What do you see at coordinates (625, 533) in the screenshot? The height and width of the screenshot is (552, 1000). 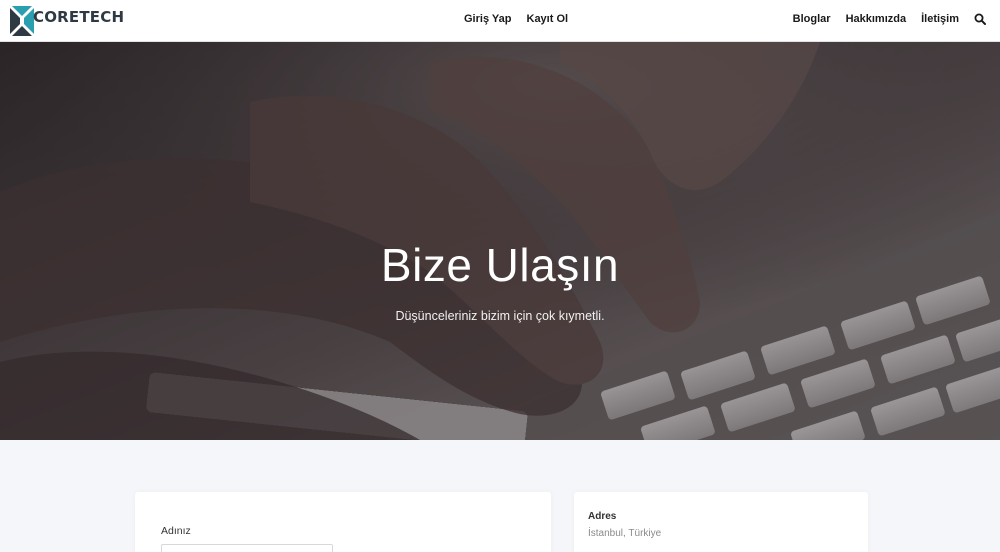 I see `address-value: İstanbul, Türkiye` at bounding box center [625, 533].